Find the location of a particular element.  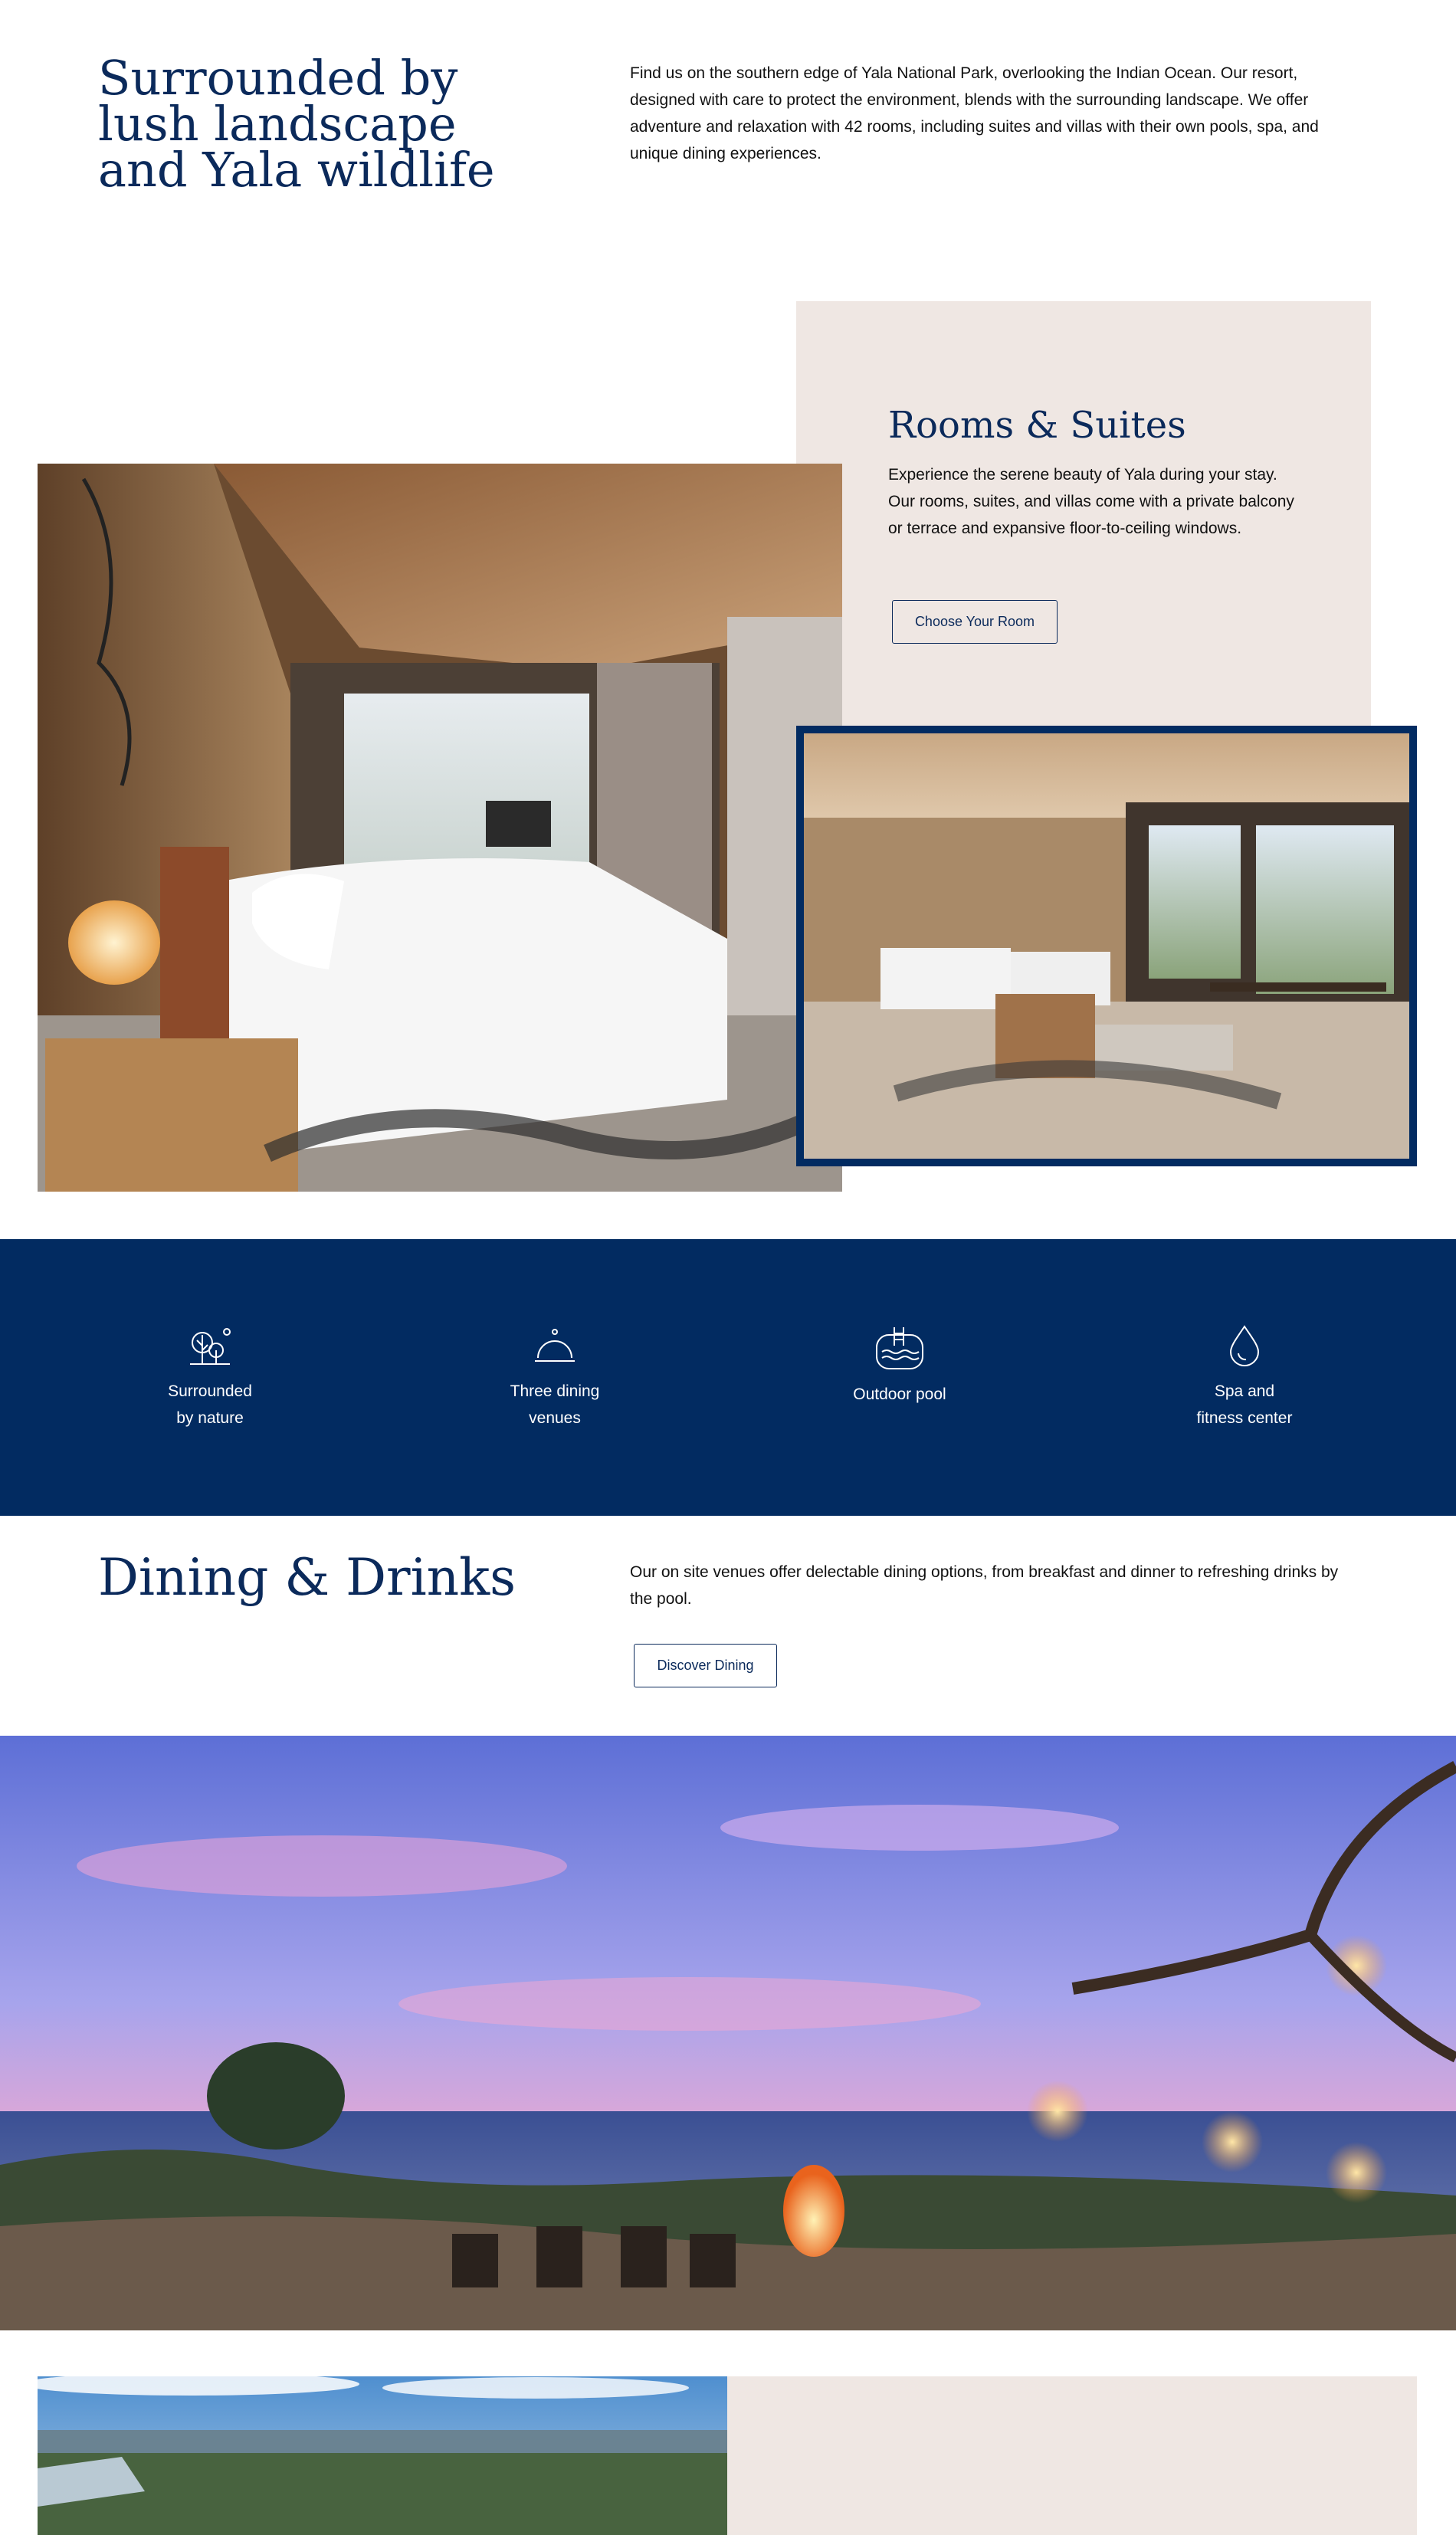

suite-illustration is located at coordinates (1106, 946).